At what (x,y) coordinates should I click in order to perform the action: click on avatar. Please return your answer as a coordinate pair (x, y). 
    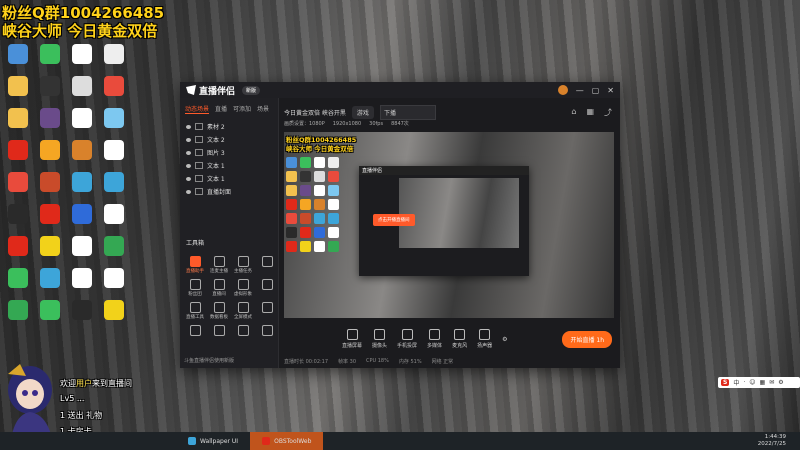
    Looking at the image, I should click on (562, 90).